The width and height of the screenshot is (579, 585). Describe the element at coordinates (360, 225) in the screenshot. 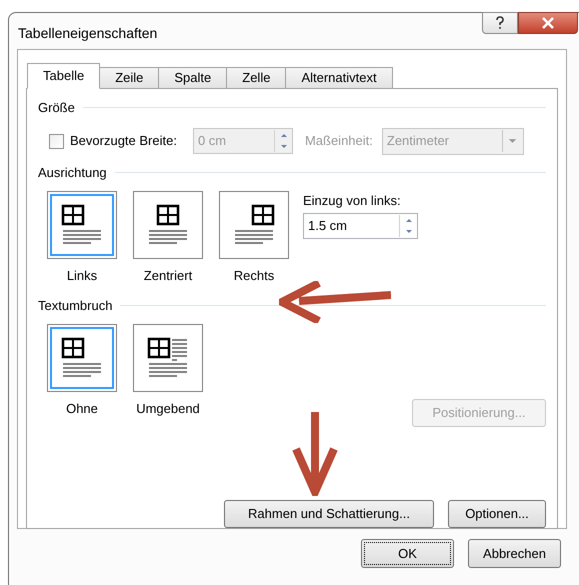

I see `indent-field: 1.5 cm` at that location.